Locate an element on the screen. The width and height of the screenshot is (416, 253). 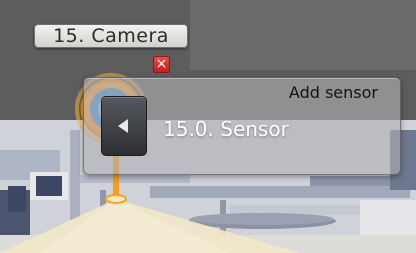
back-button is located at coordinates (124, 126).